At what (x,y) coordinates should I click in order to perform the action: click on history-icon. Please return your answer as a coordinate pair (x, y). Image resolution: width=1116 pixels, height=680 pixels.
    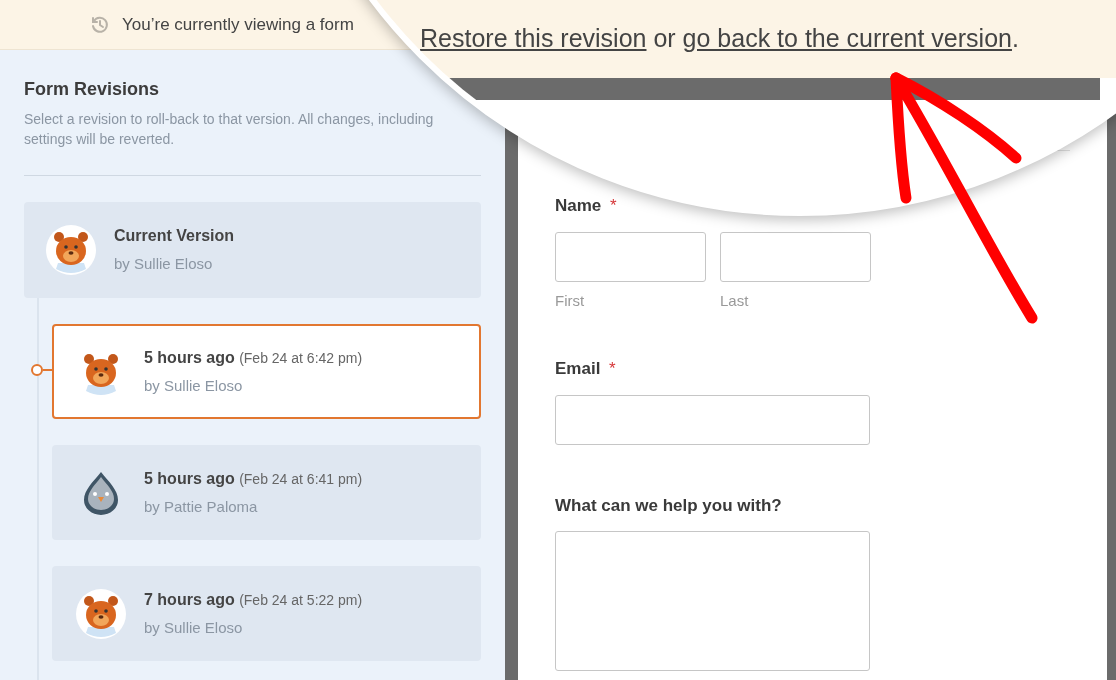
    Looking at the image, I should click on (100, 24).